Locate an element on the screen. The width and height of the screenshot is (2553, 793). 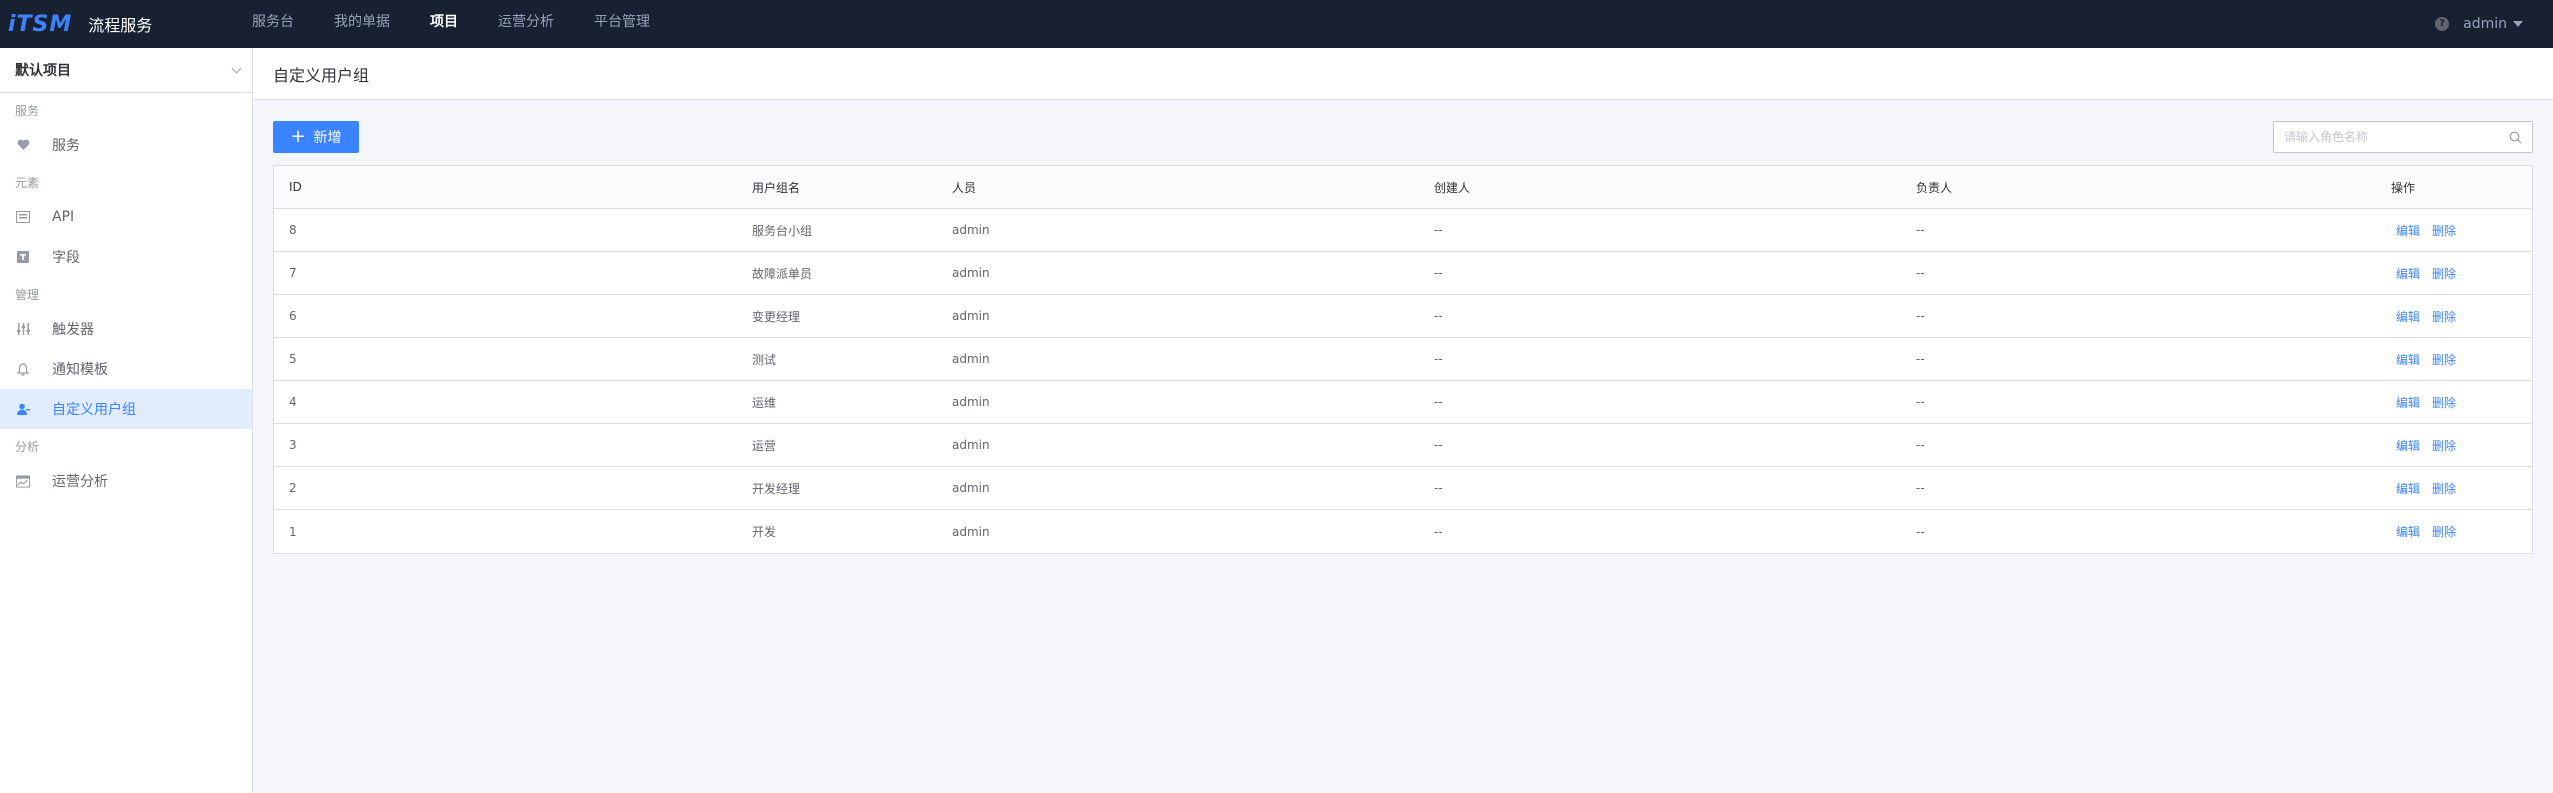
project-select: 默认项目 is located at coordinates (126, 70).